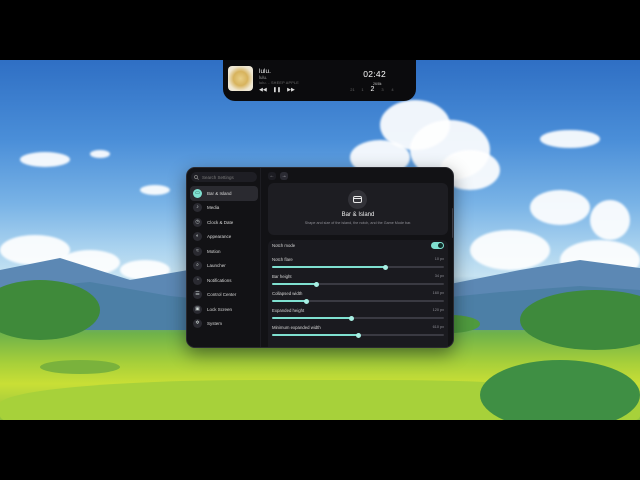 This screenshot has height=480, width=640. Describe the element at coordinates (438, 293) in the screenshot. I see `setting-value: 160 px` at that location.